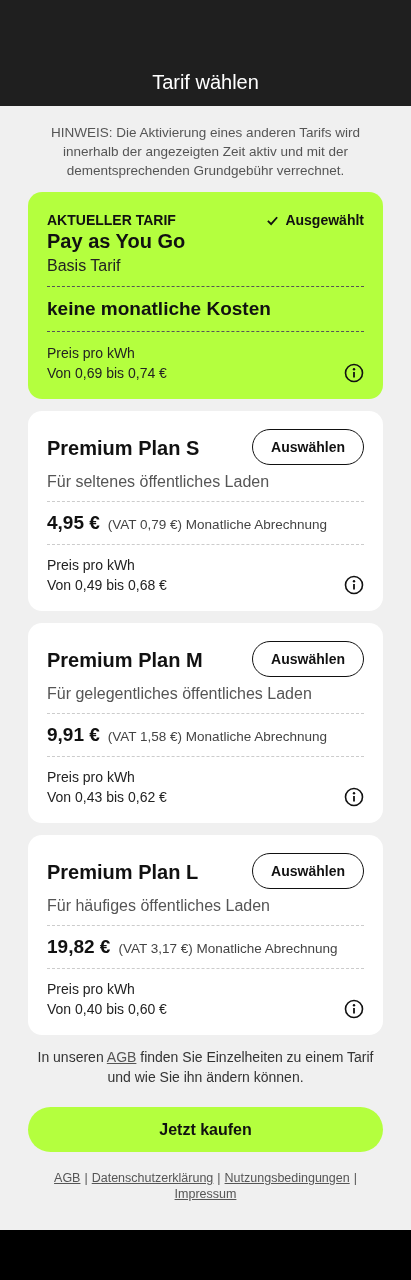 The image size is (411, 1280). Describe the element at coordinates (205, 1067) in the screenshot. I see `terms-note: In unseren AGB finden Sie Einzelheiten zu einem Tarif und wie Sie ihn ändern können.` at that location.